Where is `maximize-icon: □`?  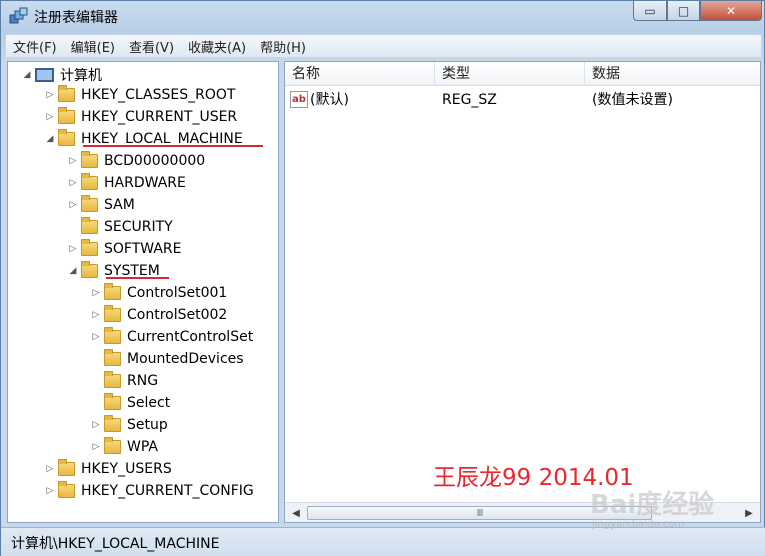 maximize-icon: □ is located at coordinates (683, 10).